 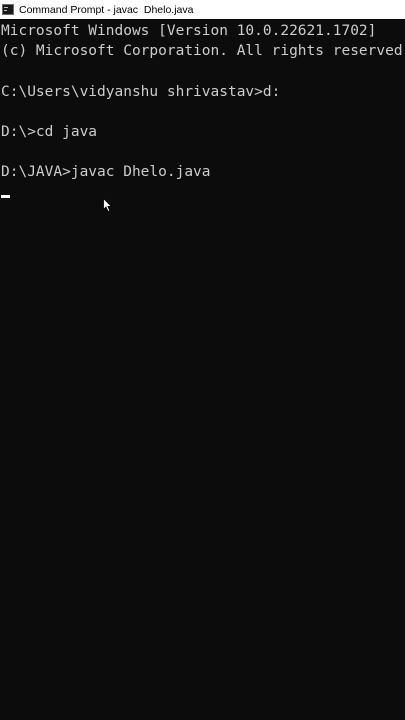 I want to click on console-line-command-drive: C:\Users\vidyanshu shrivastav>d:, so click(x=141, y=91).